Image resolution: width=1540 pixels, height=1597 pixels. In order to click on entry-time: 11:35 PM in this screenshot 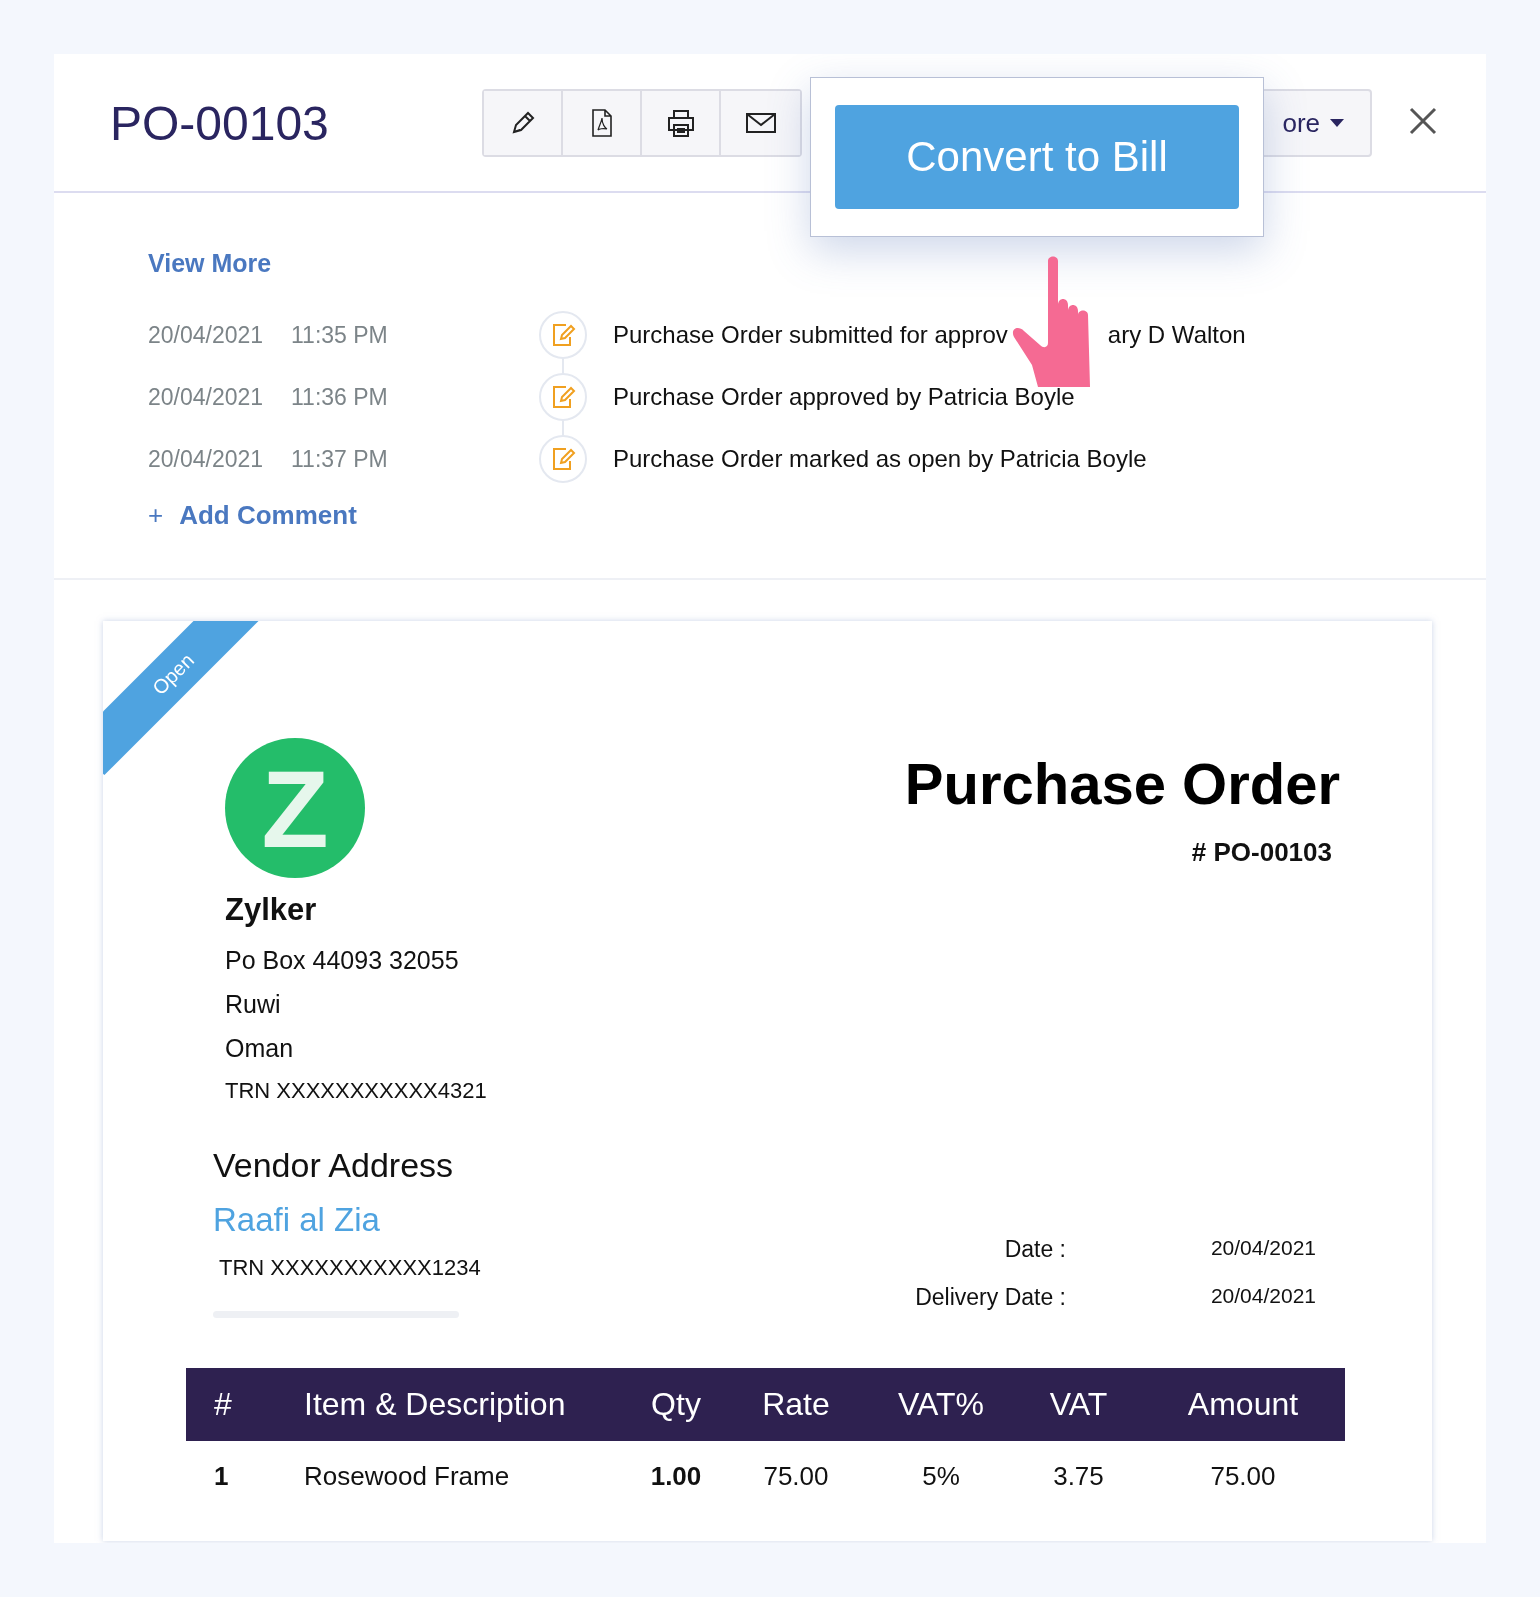, I will do `click(340, 335)`.